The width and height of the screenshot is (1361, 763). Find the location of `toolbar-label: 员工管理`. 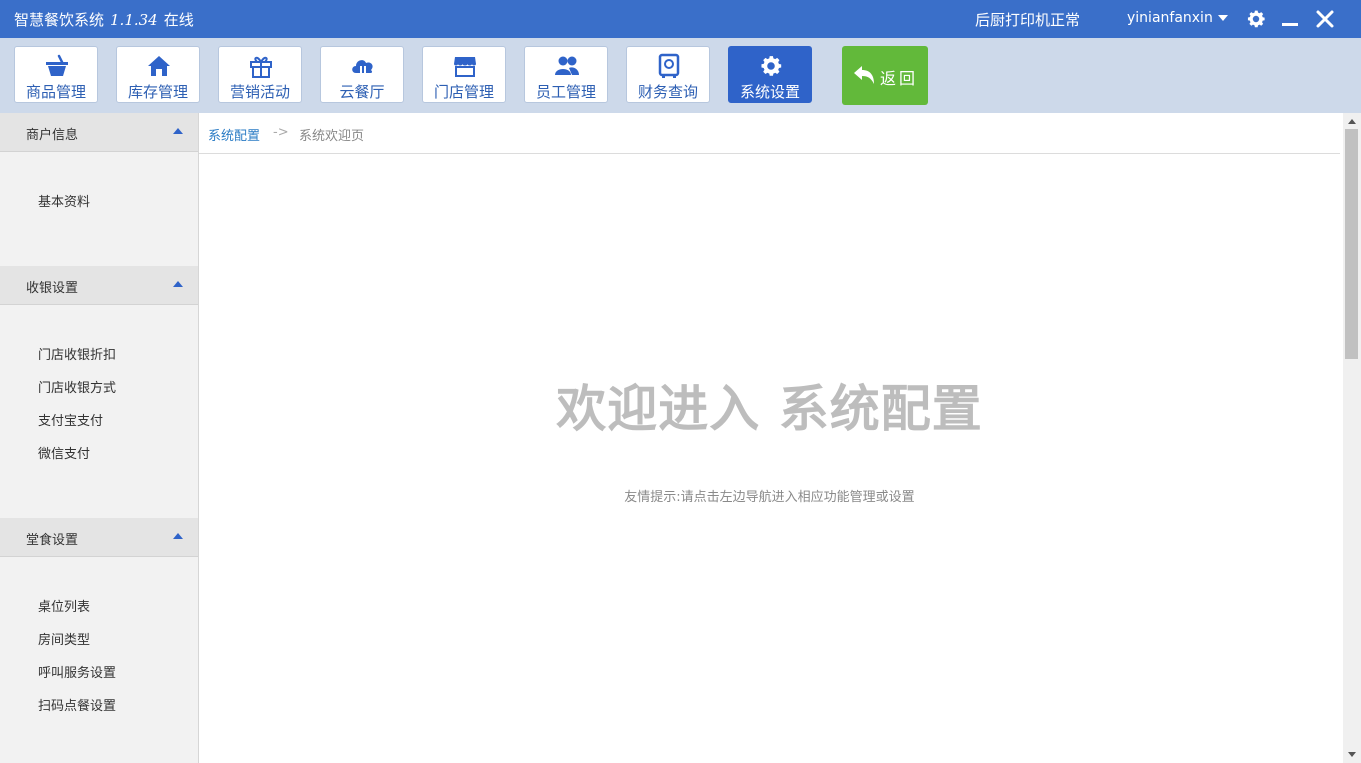

toolbar-label: 员工管理 is located at coordinates (565, 92).